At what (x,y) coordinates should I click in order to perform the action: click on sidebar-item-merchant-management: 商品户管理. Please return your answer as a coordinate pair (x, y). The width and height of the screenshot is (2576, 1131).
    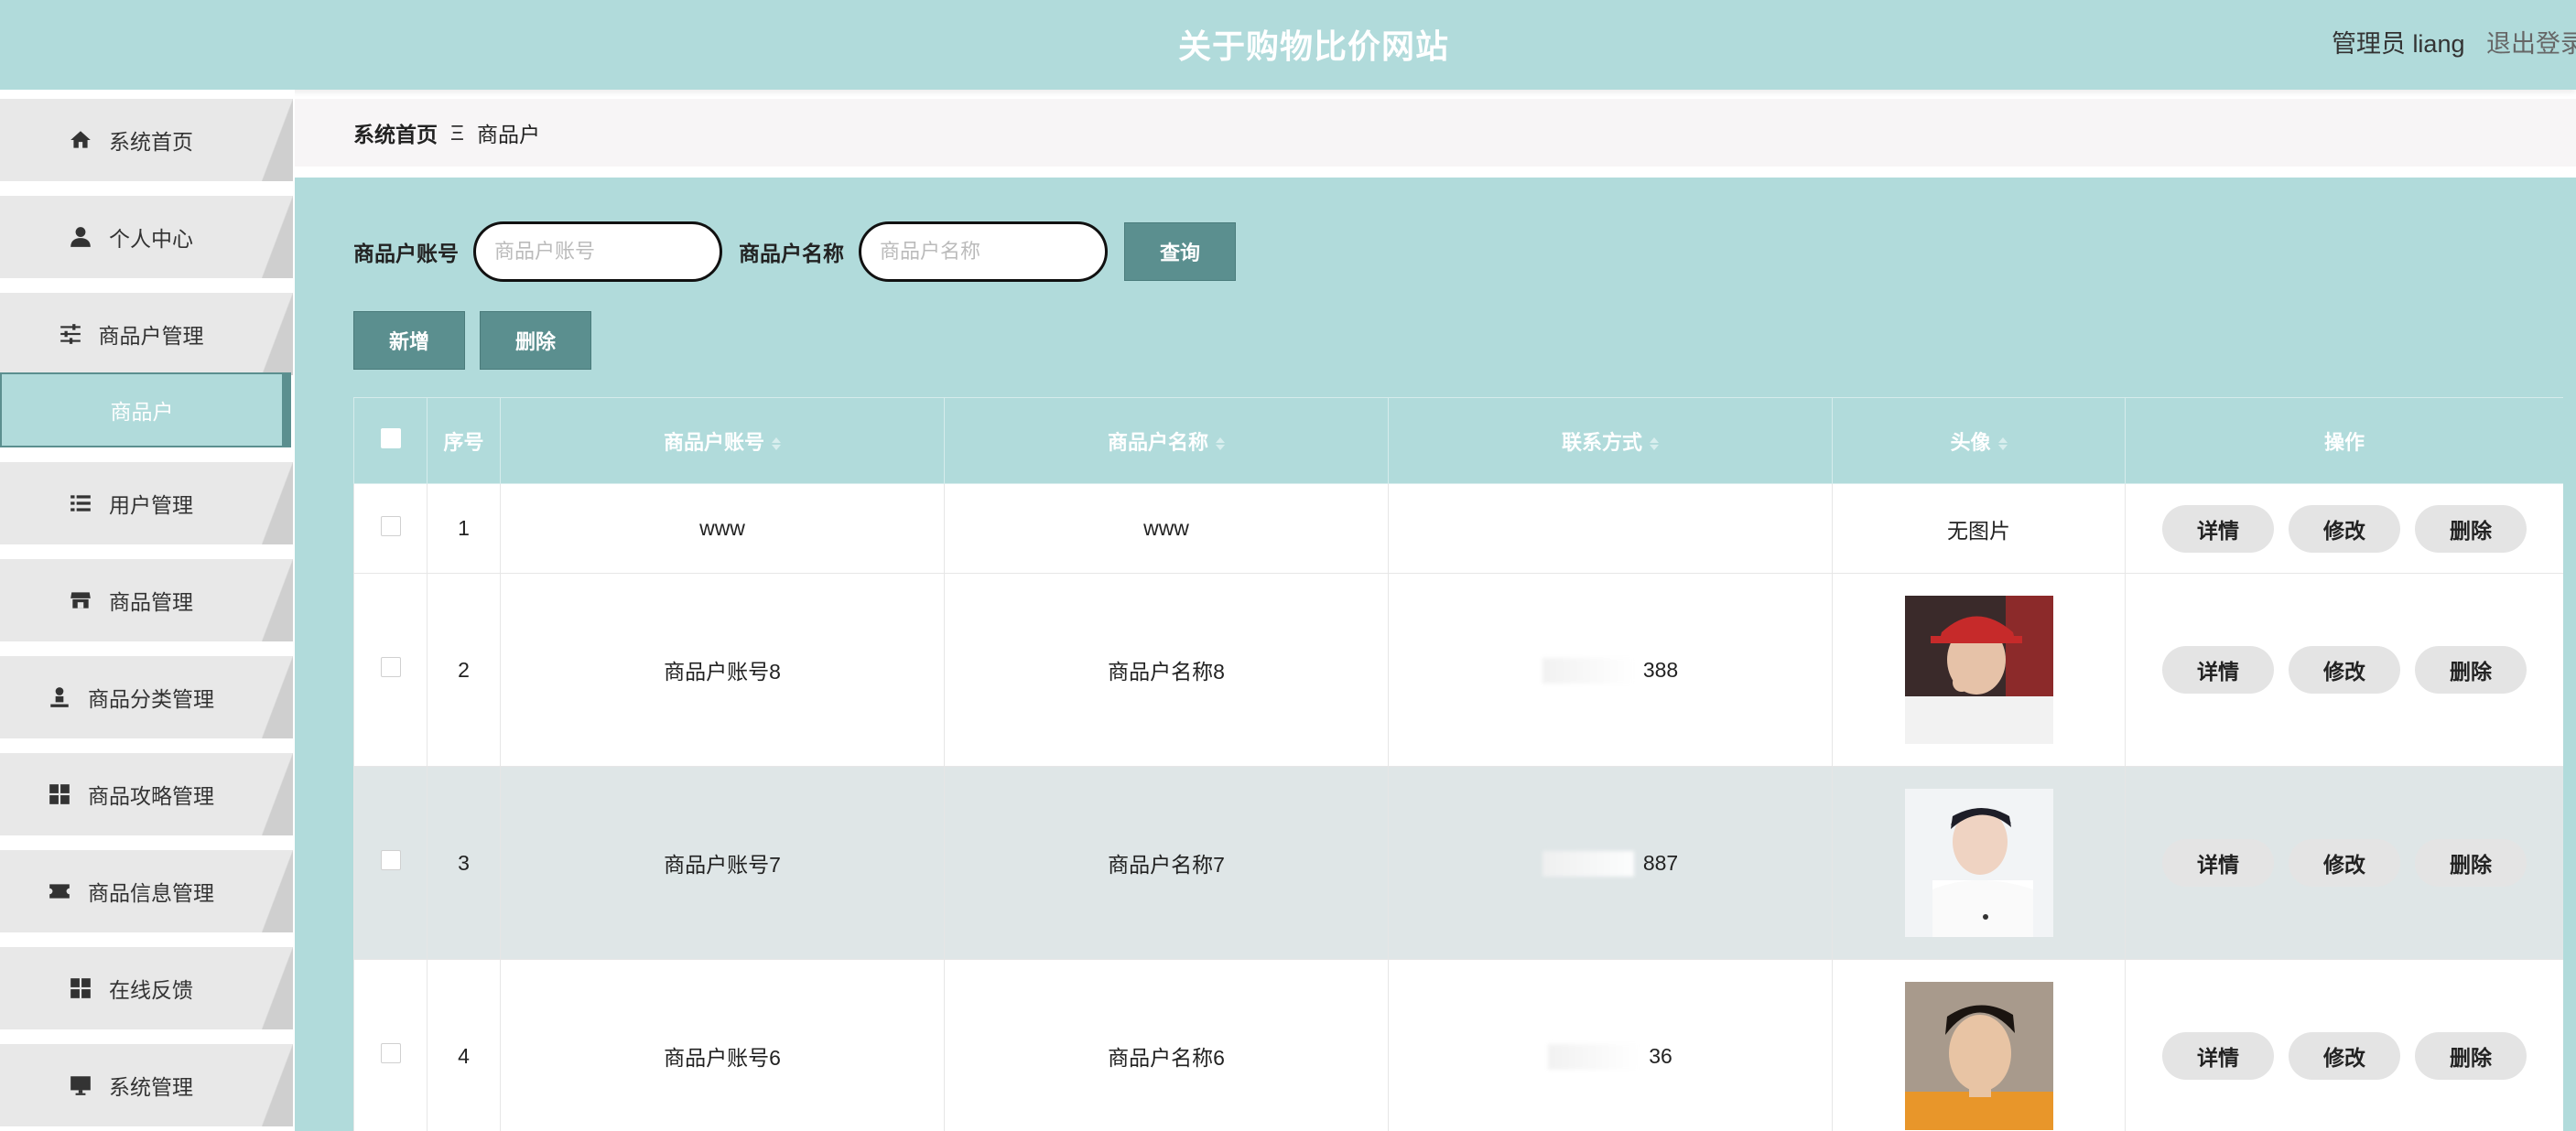
    Looking at the image, I should click on (147, 334).